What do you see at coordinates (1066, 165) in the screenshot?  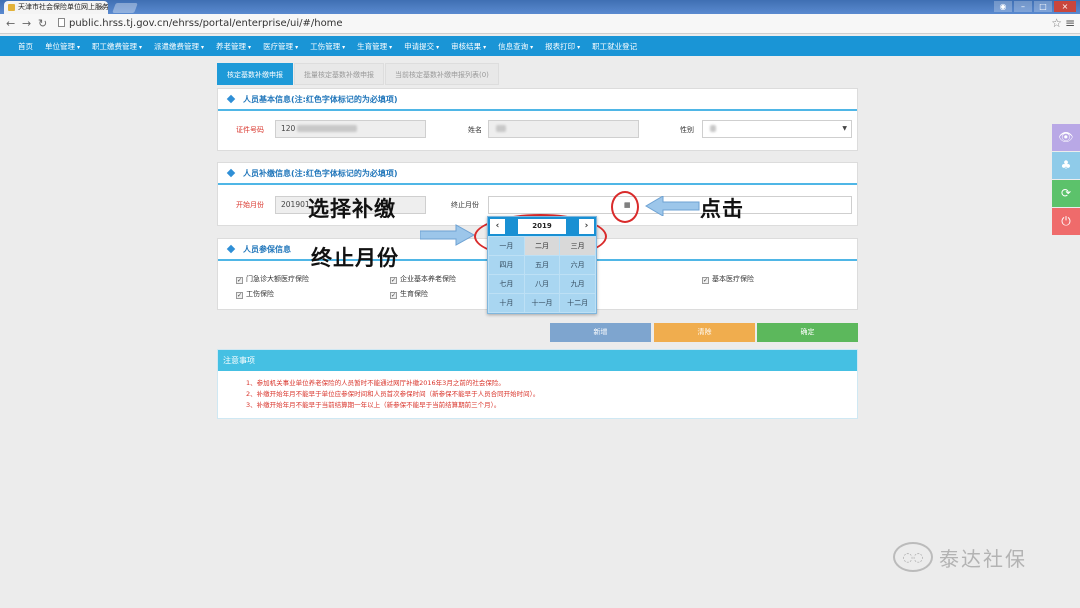 I see `tree-icon: ♣` at bounding box center [1066, 165].